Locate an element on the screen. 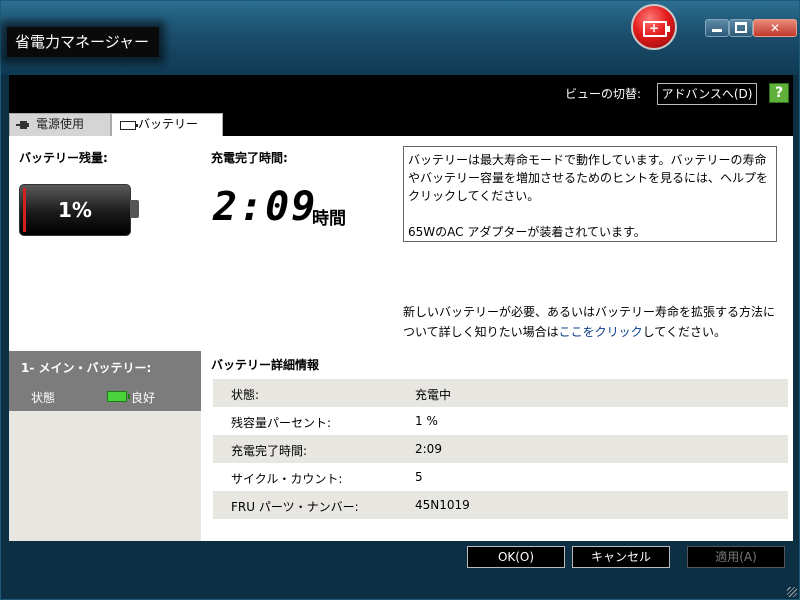 This screenshot has height=600, width=800. charge-time-unit: 時間 is located at coordinates (329, 219).